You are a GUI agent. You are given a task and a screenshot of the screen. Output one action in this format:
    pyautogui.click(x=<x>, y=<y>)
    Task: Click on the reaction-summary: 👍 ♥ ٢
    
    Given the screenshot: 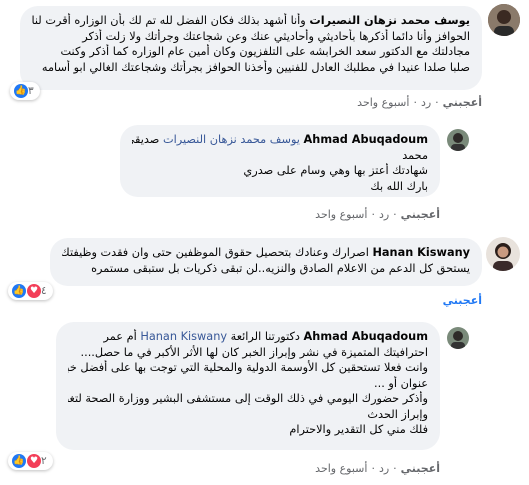 What is the action you would take?
    pyautogui.click(x=30, y=461)
    